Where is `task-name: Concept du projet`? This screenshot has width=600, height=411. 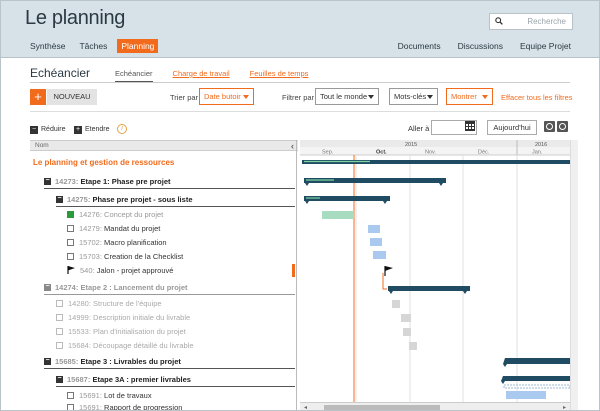
task-name: Concept du projet is located at coordinates (134, 214).